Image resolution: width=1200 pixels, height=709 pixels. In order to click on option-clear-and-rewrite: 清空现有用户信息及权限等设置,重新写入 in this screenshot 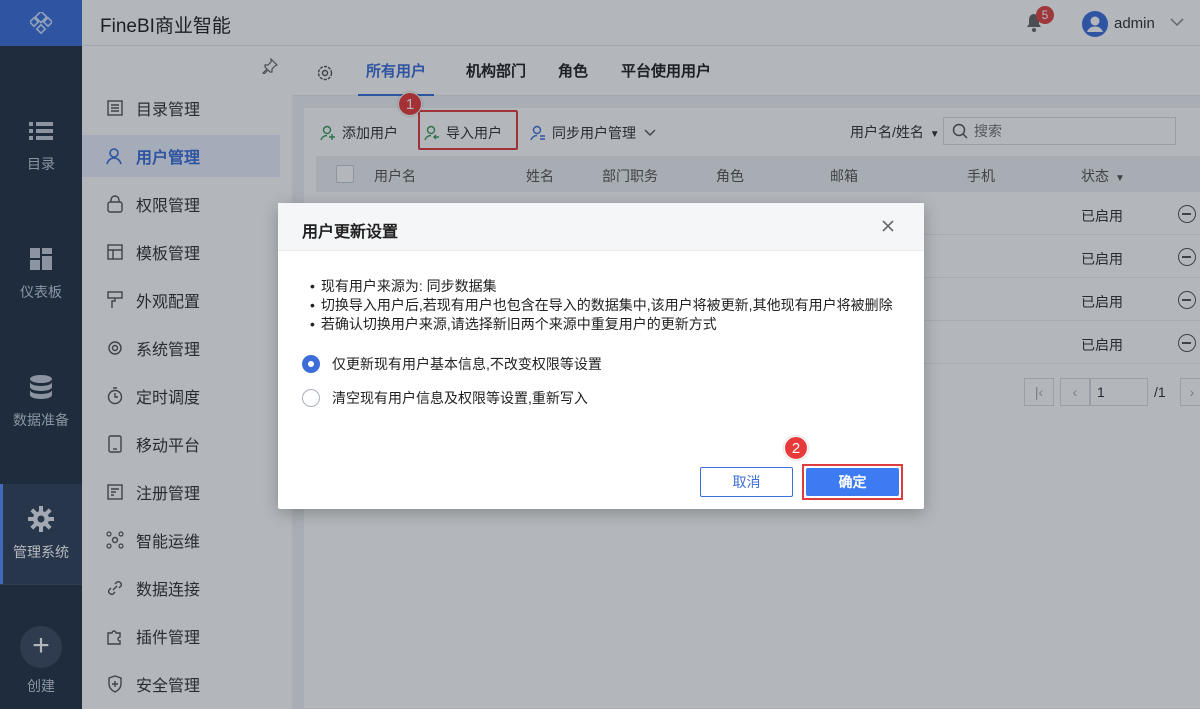, I will do `click(445, 398)`.